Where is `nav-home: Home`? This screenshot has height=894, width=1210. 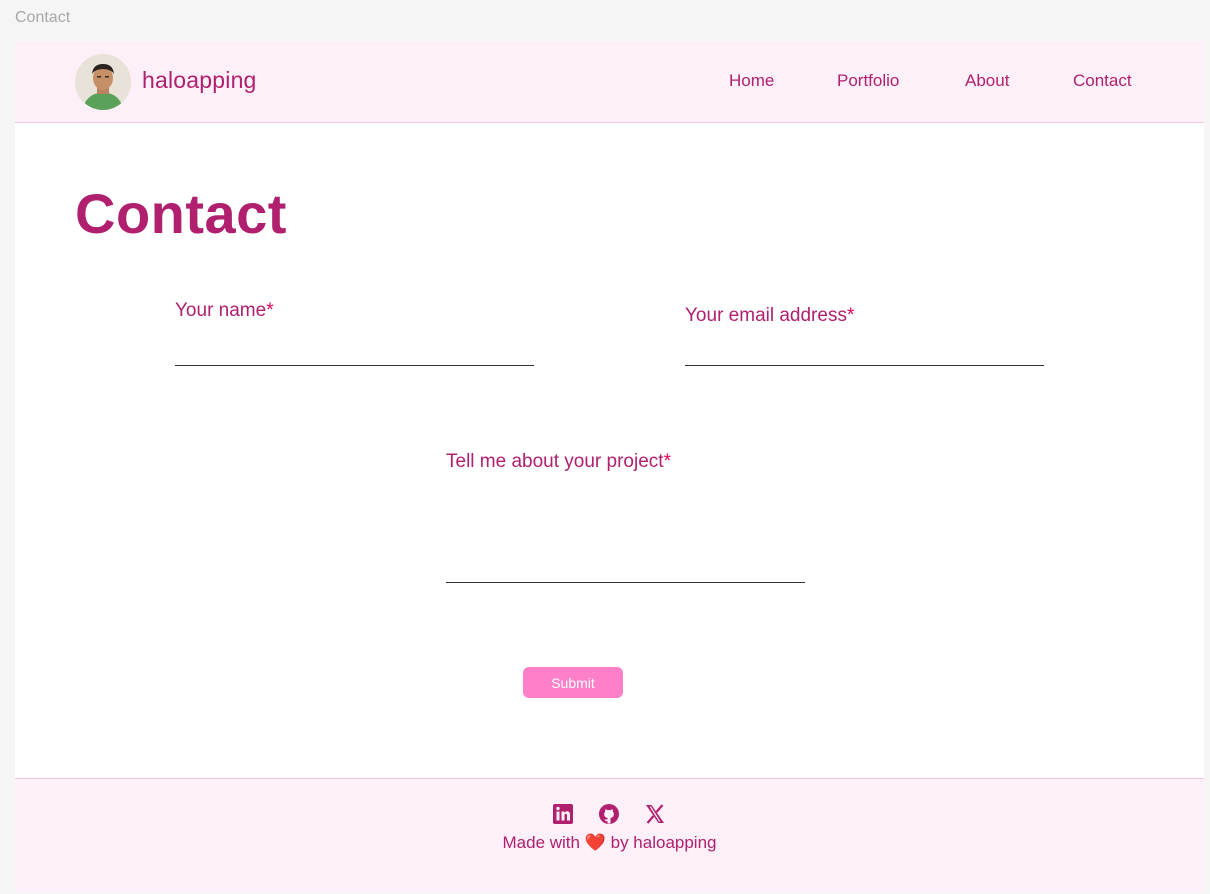 nav-home: Home is located at coordinates (751, 81).